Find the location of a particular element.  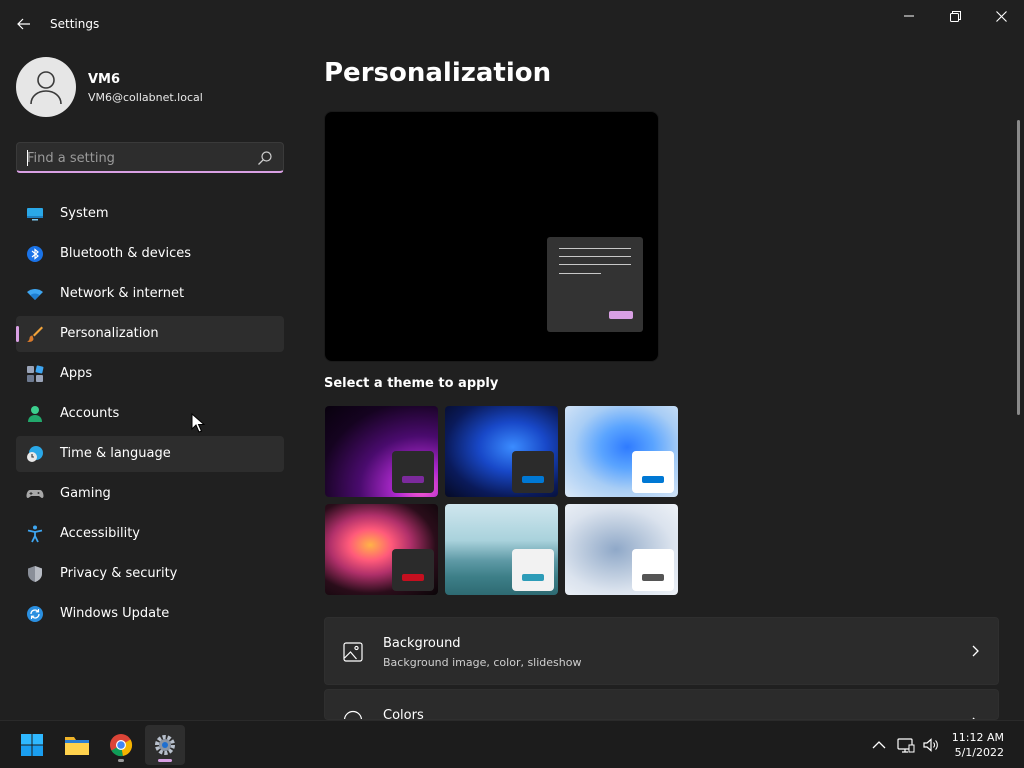

close-button is located at coordinates (1001, 16).